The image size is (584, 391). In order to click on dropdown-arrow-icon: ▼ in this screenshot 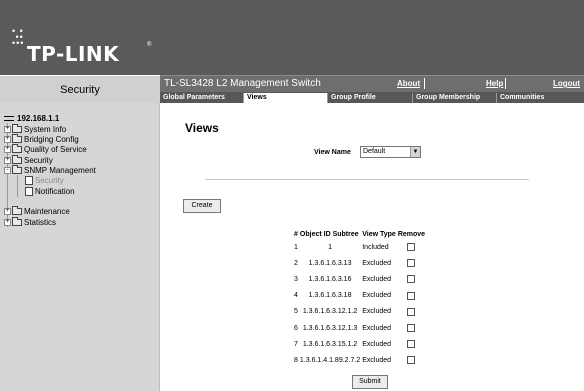, I will do `click(415, 152)`.